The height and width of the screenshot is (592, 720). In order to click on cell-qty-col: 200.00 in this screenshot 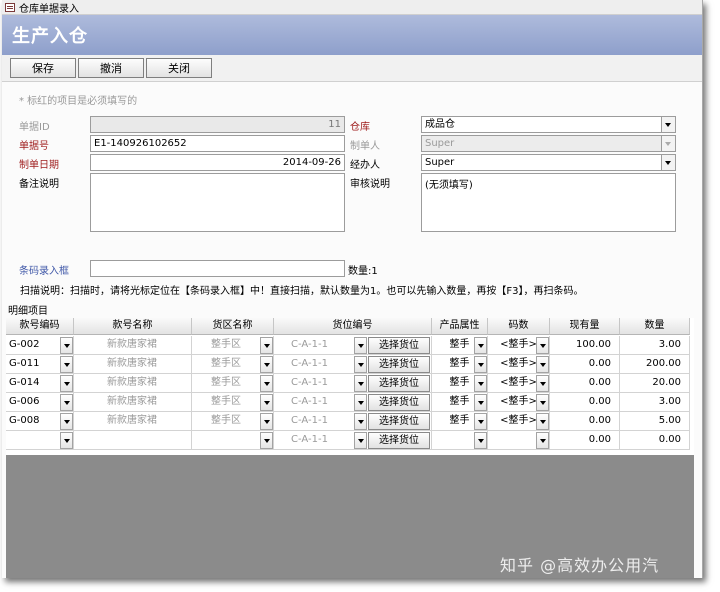, I will do `click(655, 364)`.